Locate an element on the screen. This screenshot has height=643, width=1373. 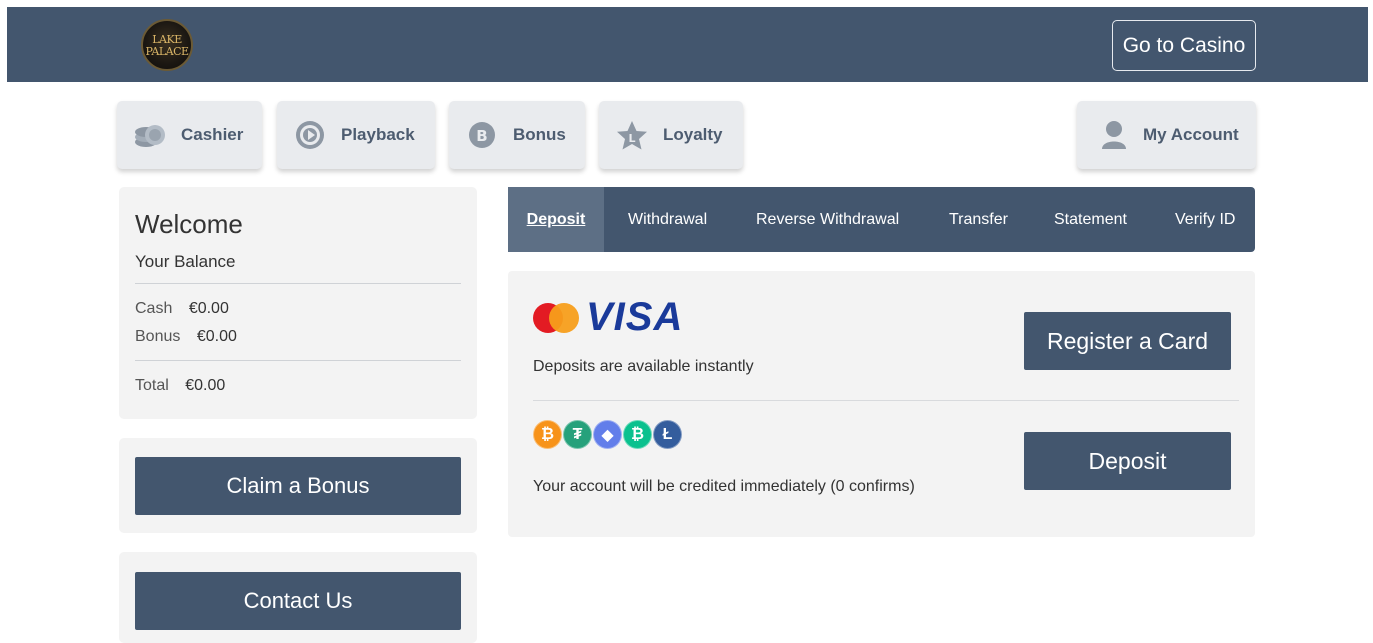
bitcoin-icon: ₿ is located at coordinates (547, 434).